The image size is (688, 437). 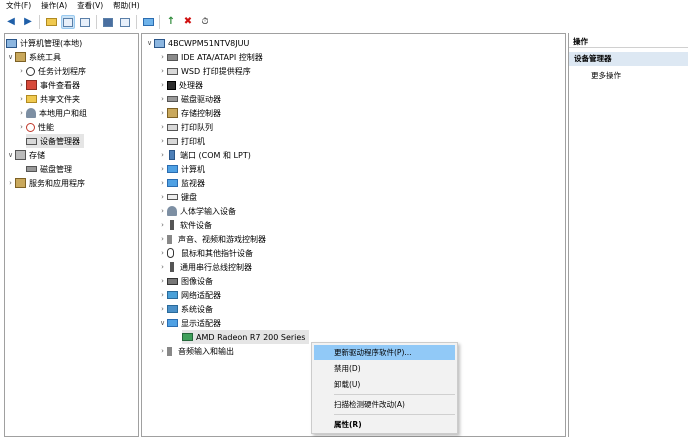 I want to click on tree-label: 任务计划程序, so click(x=62, y=71).